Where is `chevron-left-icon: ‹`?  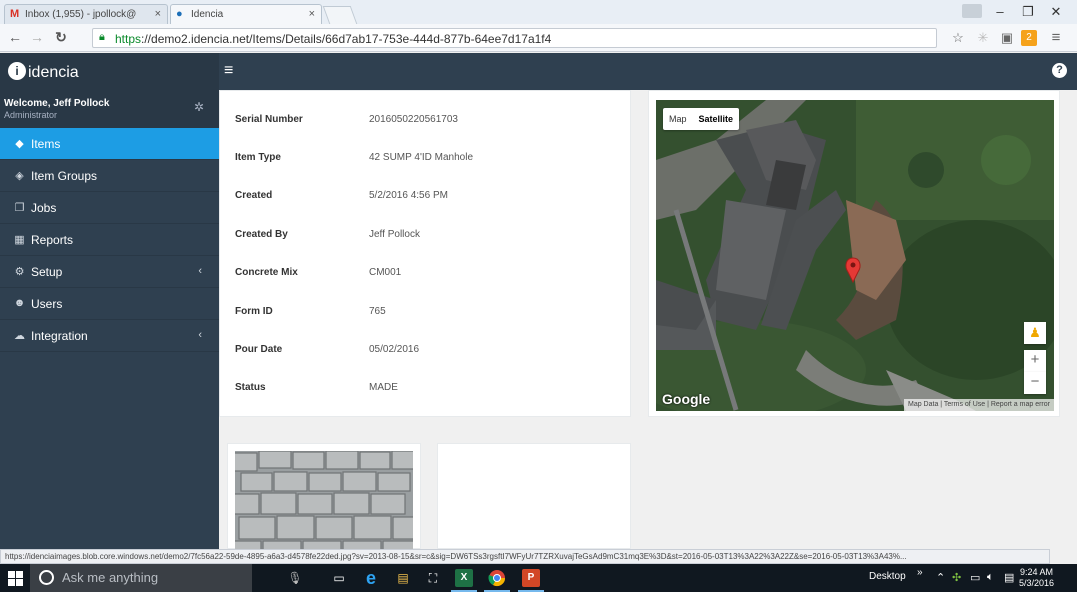 chevron-left-icon: ‹ is located at coordinates (200, 335).